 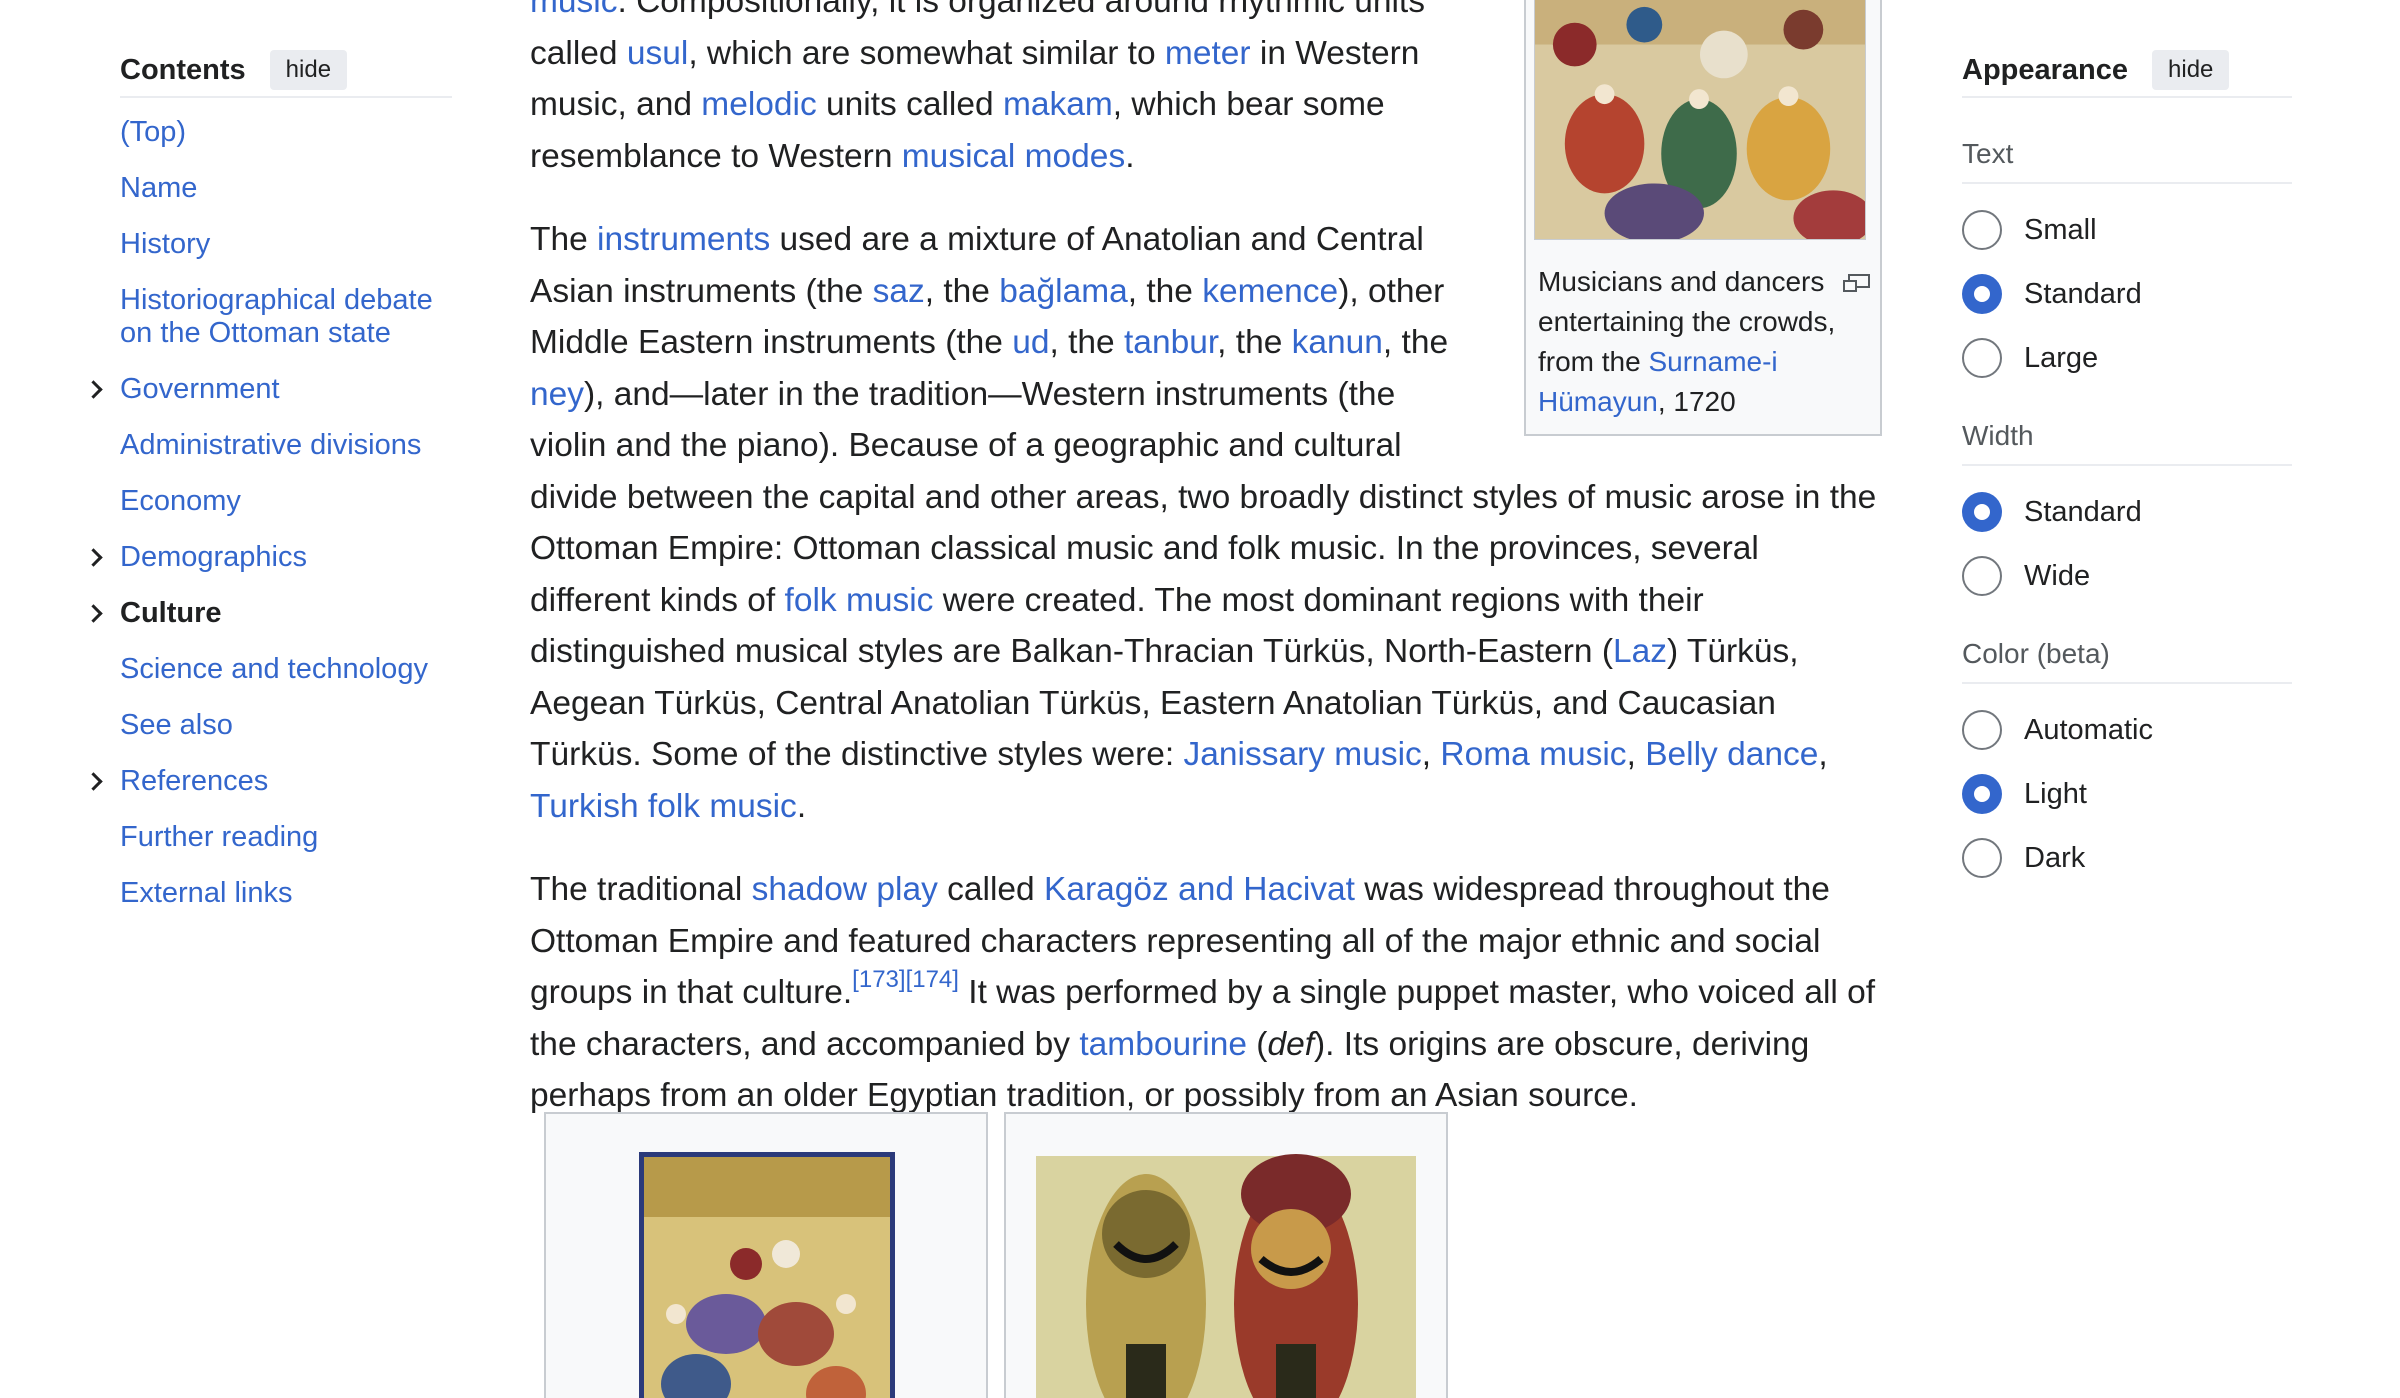 I want to click on paragraph-text: called, so click(x=990, y=889).